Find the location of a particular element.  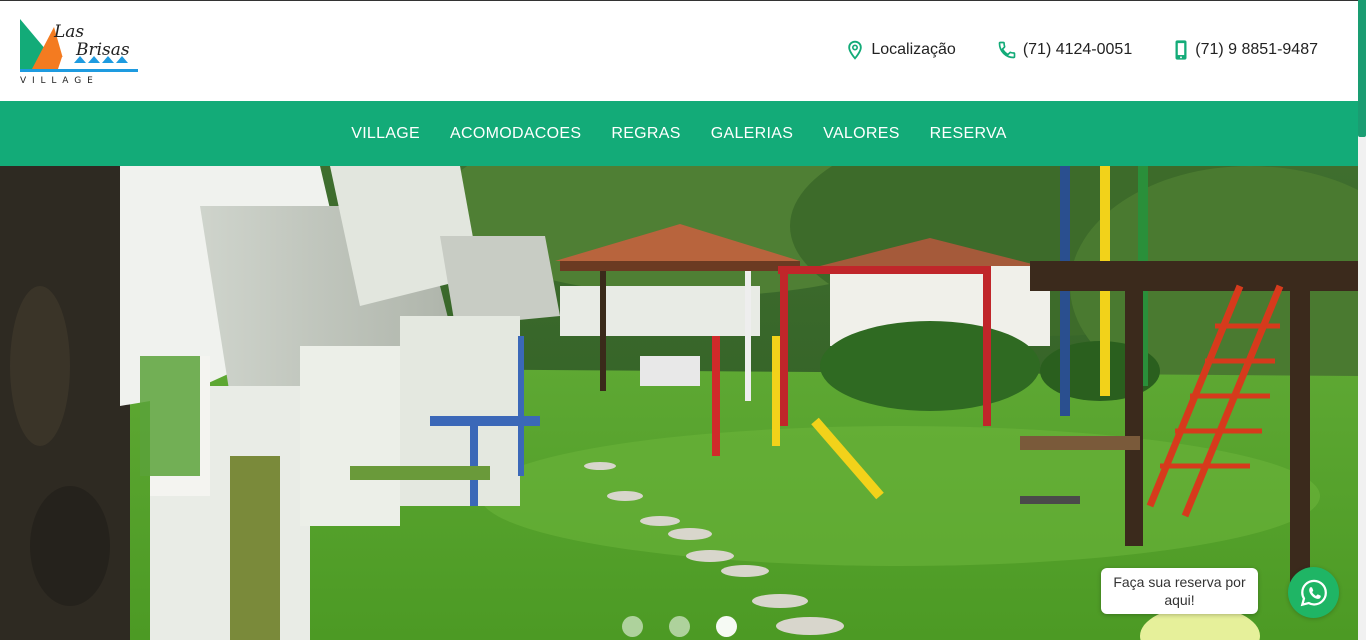

nav-item-reserva: RESERVA is located at coordinates (968, 134).